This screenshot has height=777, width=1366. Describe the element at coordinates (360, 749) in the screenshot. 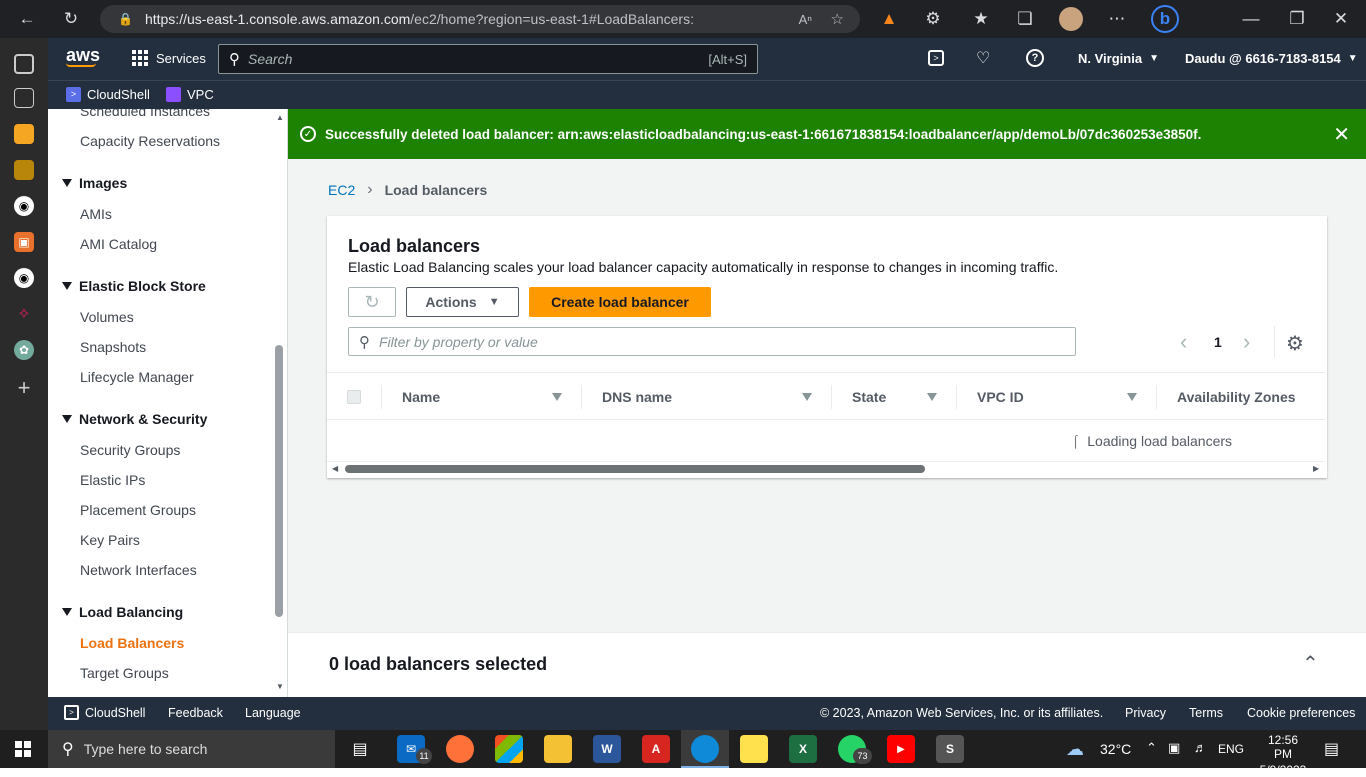

I see `task-view-icon: ▤` at that location.